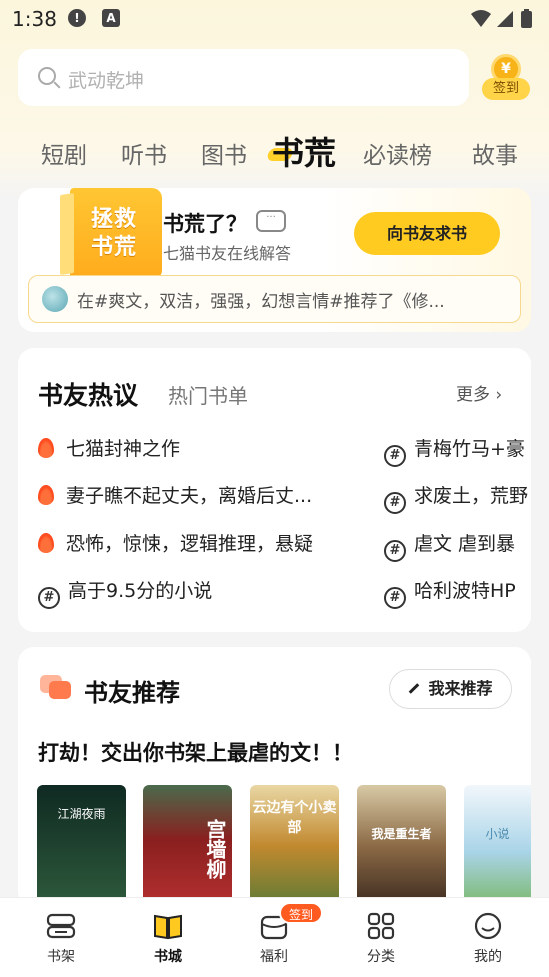 Image resolution: width=549 pixels, height=977 pixels. I want to click on book-cover: 我是重生者, so click(401, 846).